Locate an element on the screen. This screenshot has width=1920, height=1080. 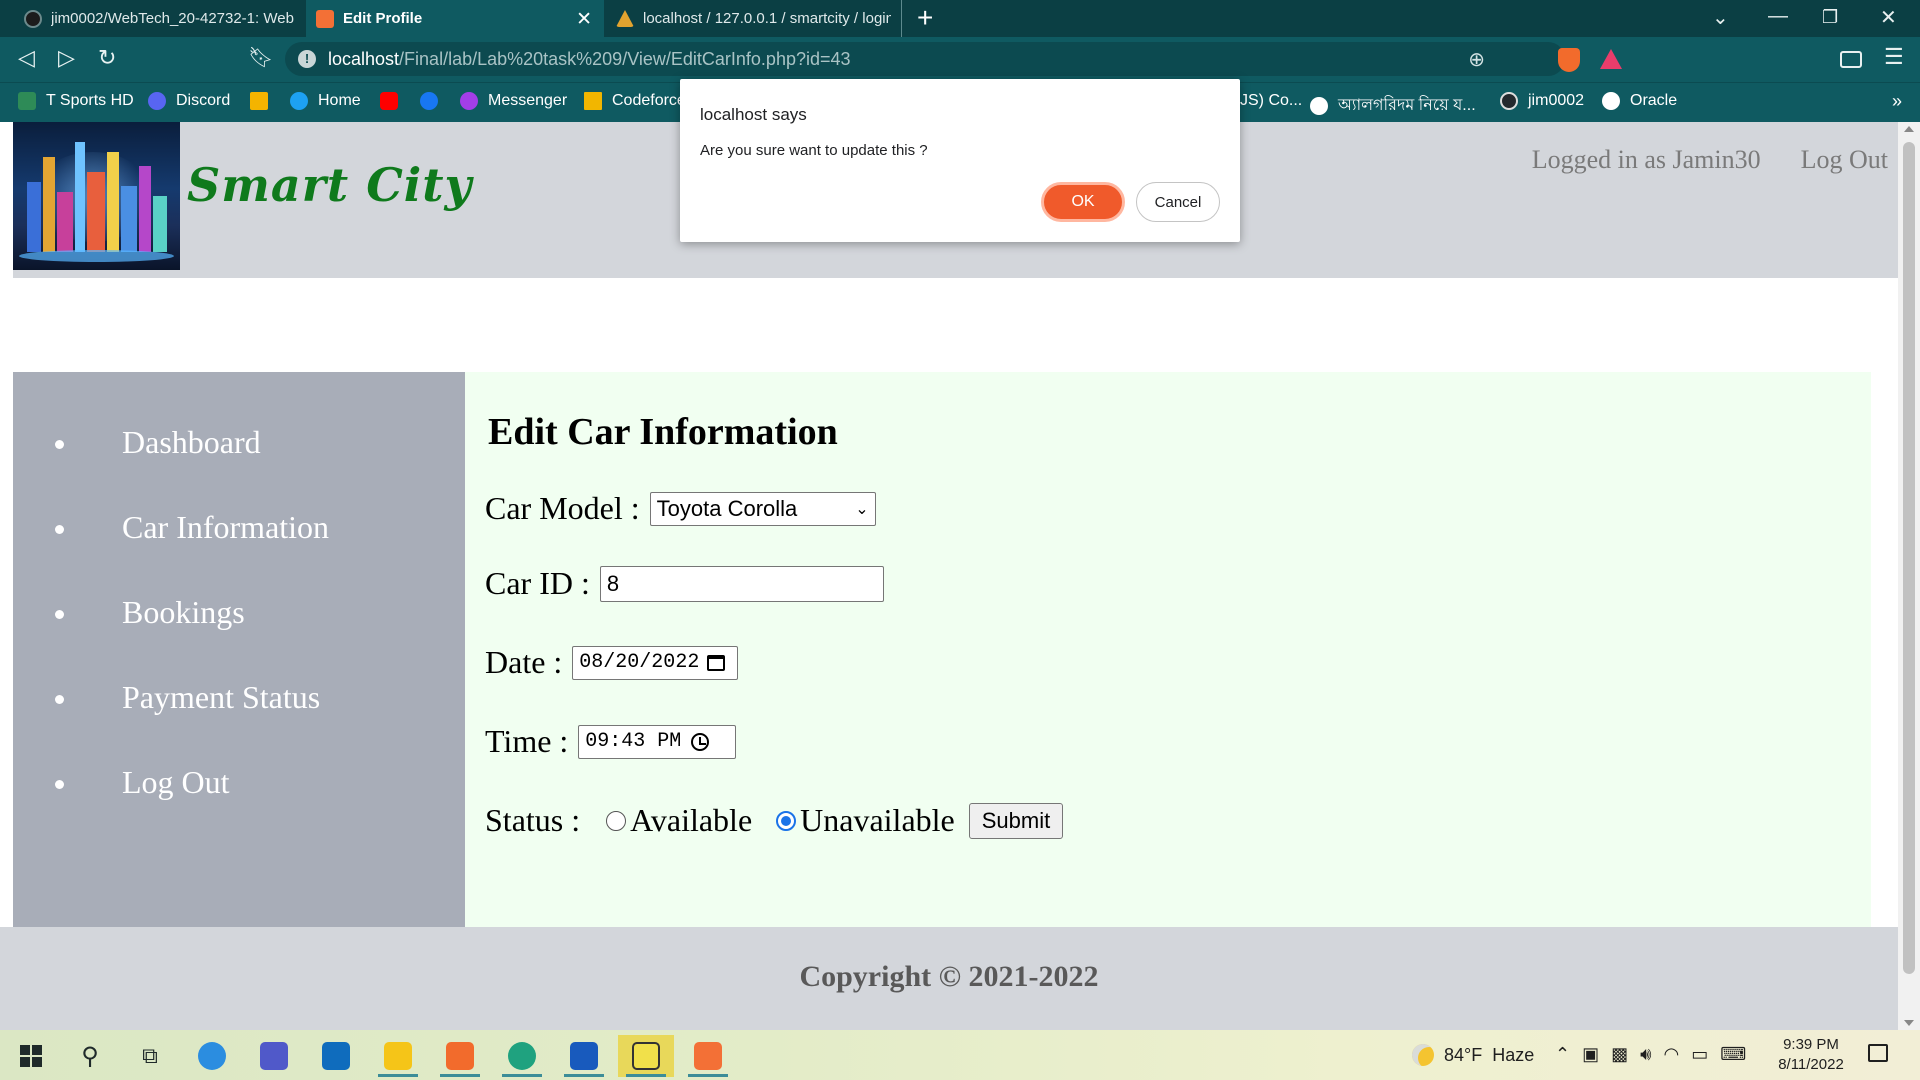
sidebar-link: Payment Status is located at coordinates (221, 697).